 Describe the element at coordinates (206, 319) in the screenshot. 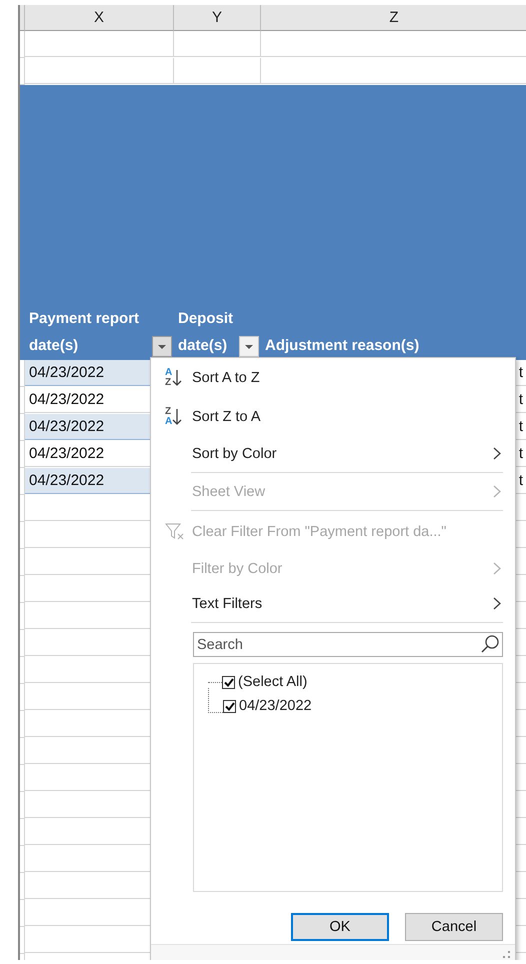

I see `header-text: Deposit` at that location.